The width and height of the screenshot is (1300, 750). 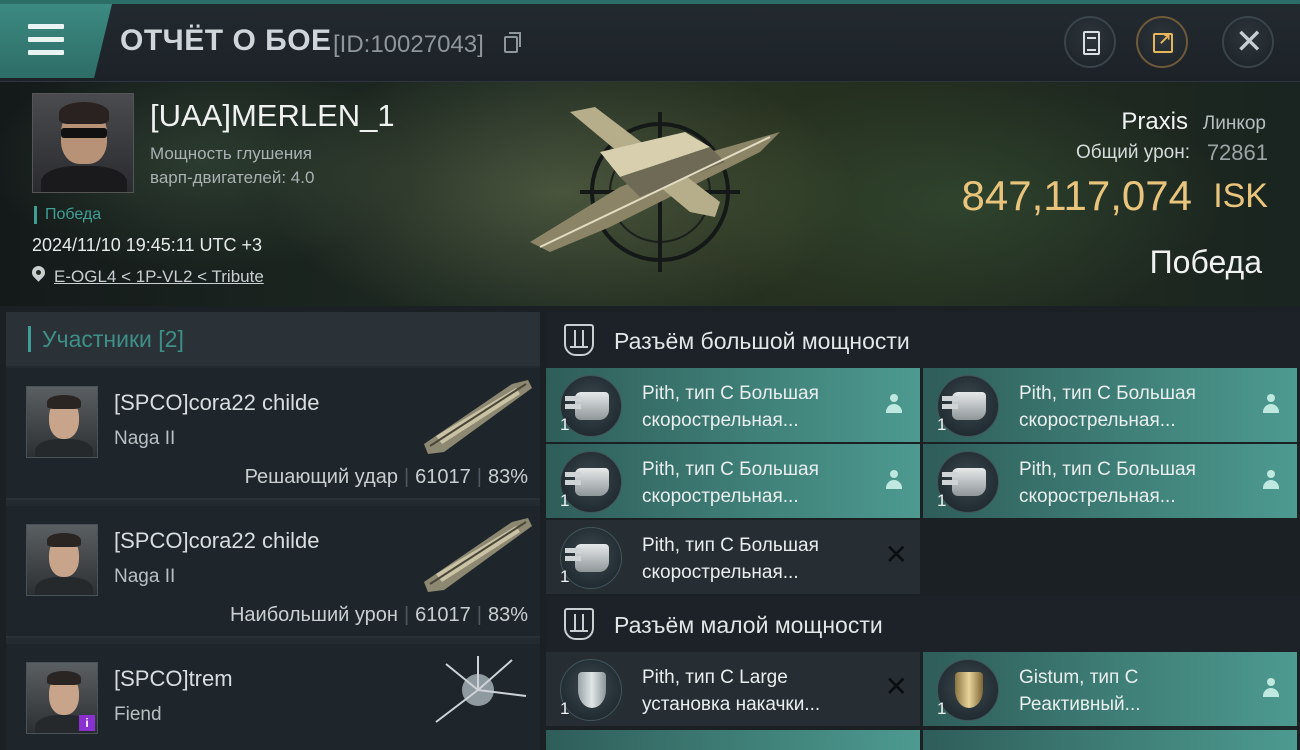 I want to click on menu-button, so click(x=56, y=41).